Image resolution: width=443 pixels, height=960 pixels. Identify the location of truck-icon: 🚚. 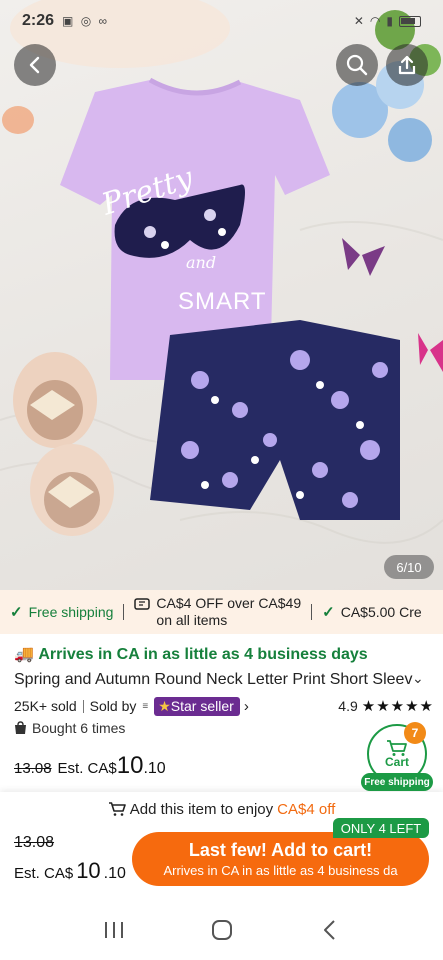
(24, 654).